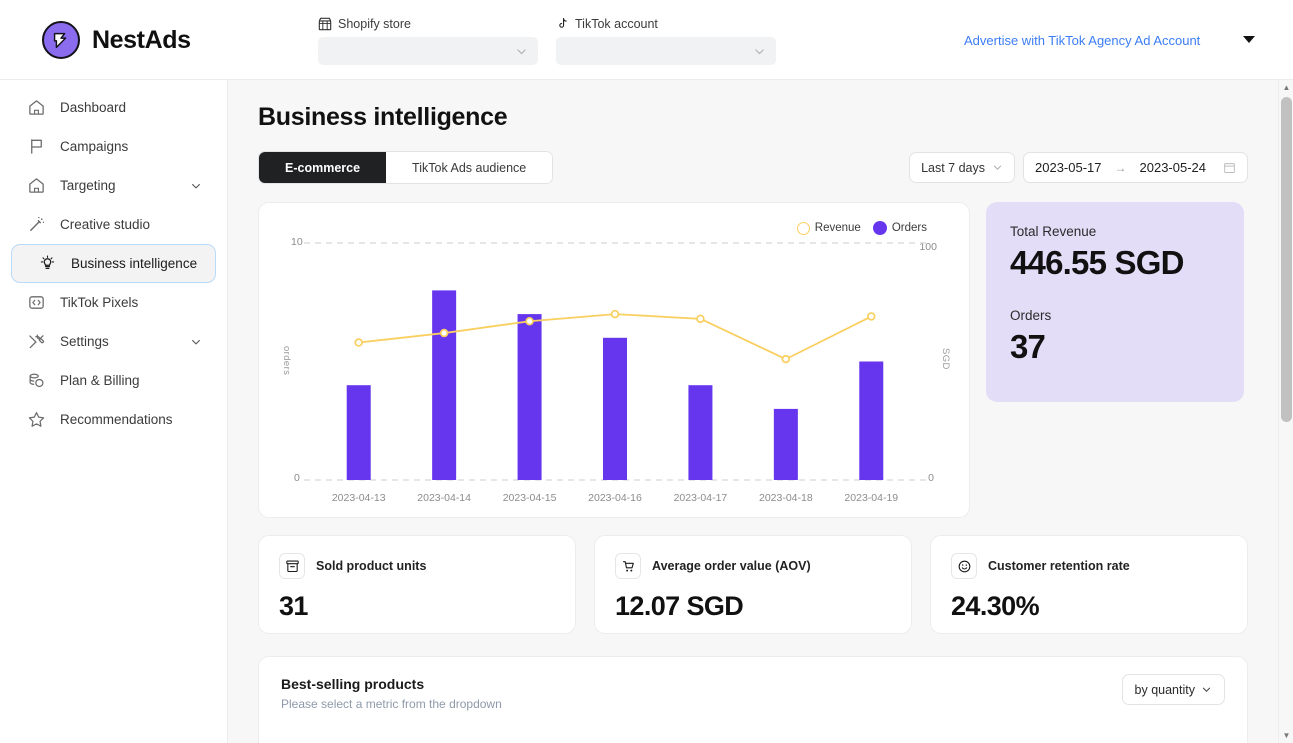 The width and height of the screenshot is (1293, 743). Describe the element at coordinates (94, 146) in the screenshot. I see `sidebar-item-label: Campaigns` at that location.